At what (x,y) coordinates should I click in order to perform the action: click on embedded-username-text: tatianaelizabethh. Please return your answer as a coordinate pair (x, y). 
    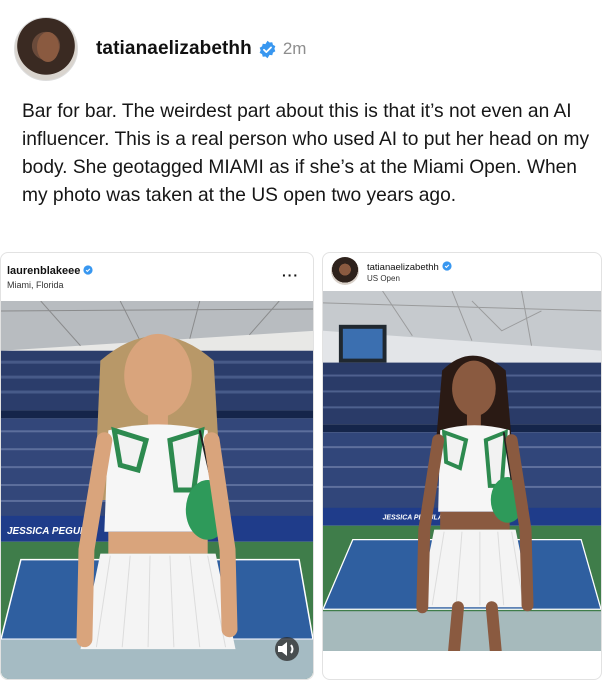
    Looking at the image, I should click on (403, 267).